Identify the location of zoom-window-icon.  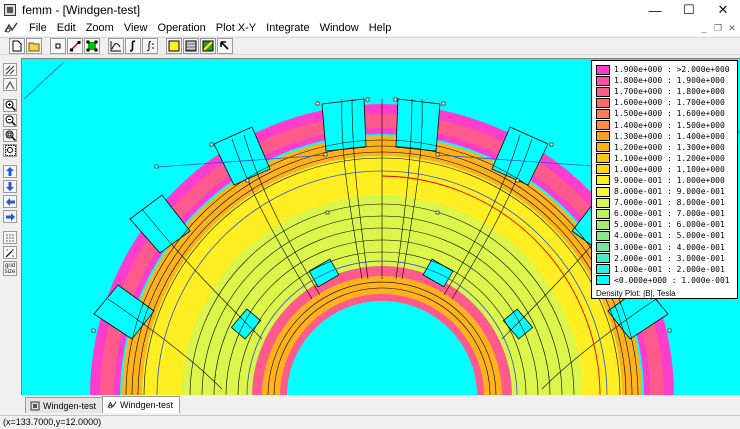
(10, 150).